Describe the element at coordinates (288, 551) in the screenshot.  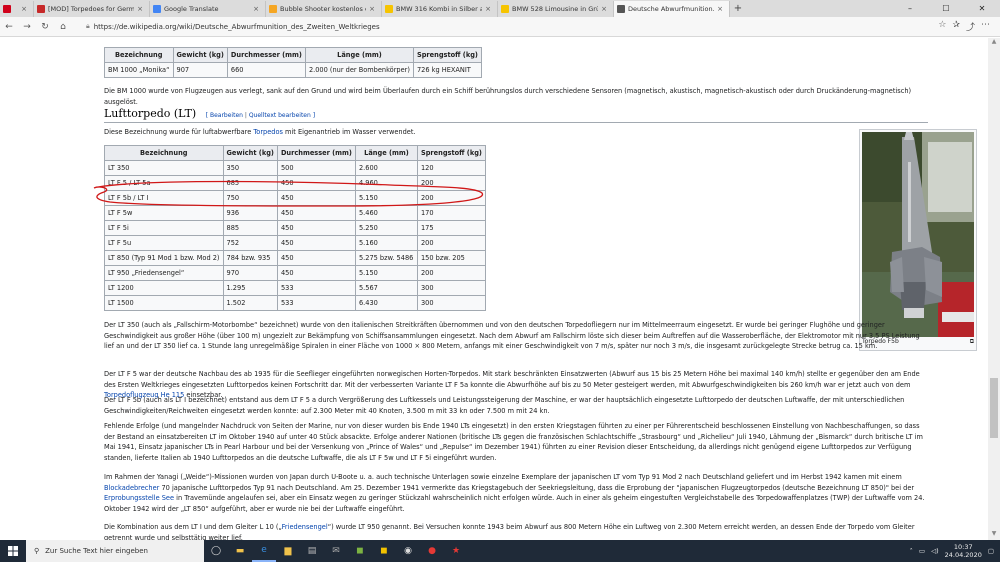
I see `explorer-icon: ▆` at that location.